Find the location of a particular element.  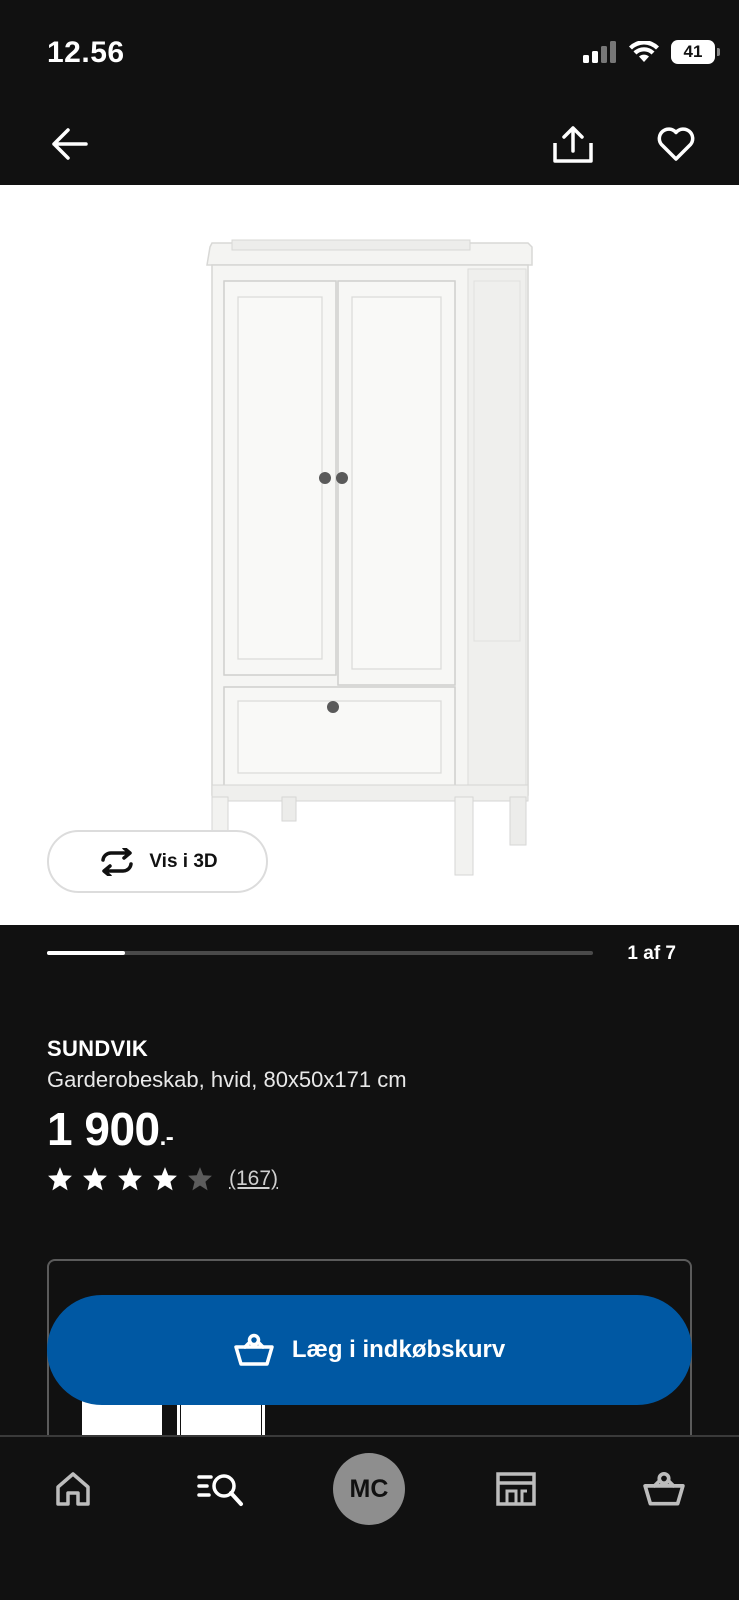

star-rating is located at coordinates (130, 1179).